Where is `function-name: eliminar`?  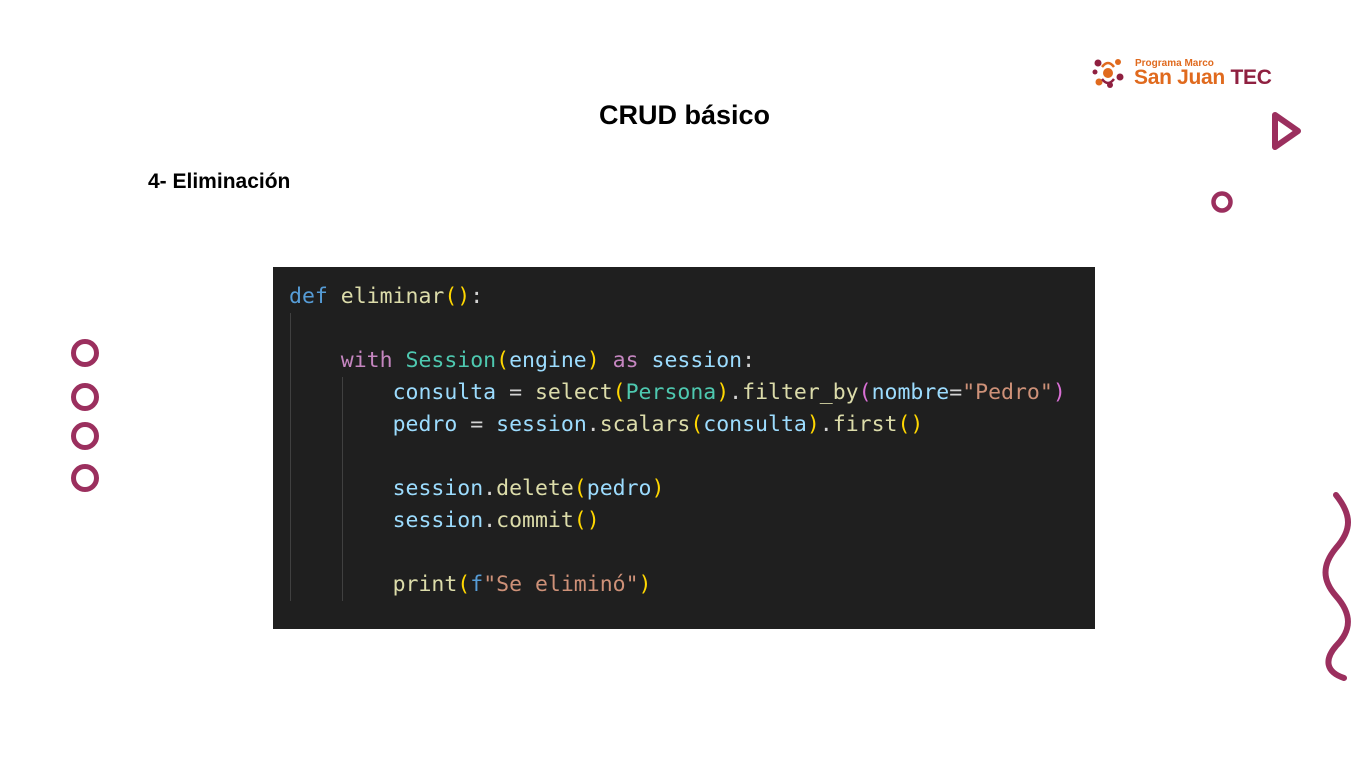 function-name: eliminar is located at coordinates (392, 296).